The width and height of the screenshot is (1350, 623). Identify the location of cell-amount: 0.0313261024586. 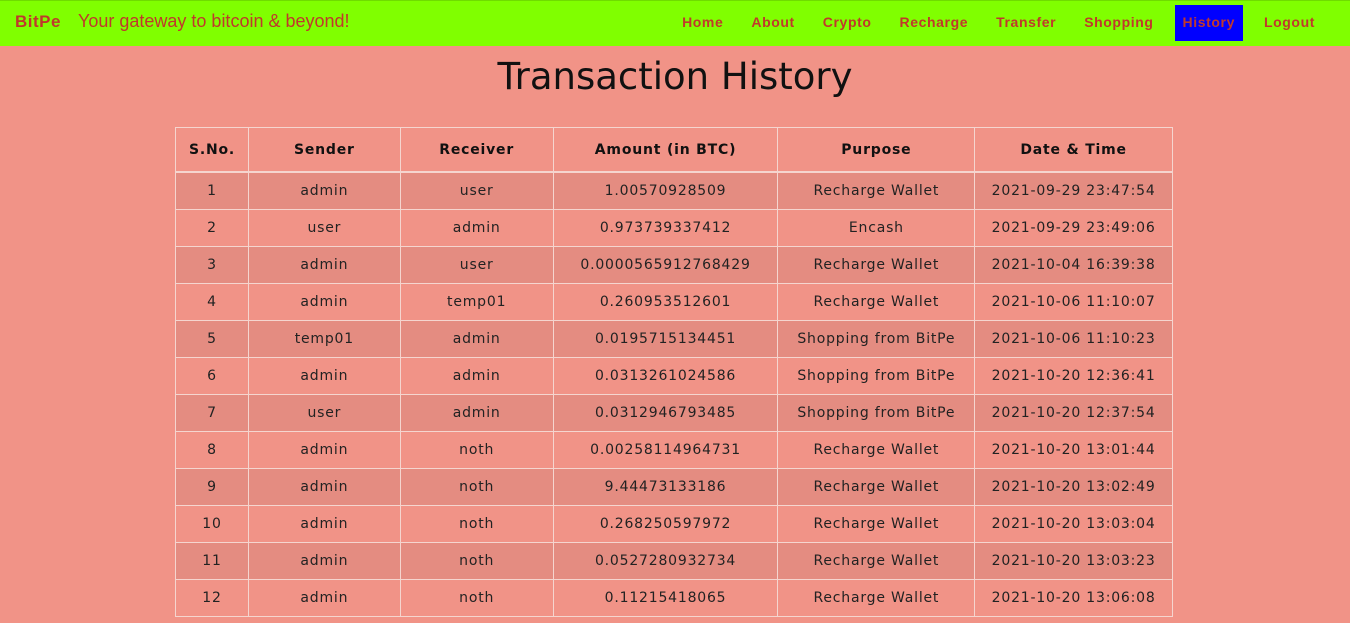
(665, 376).